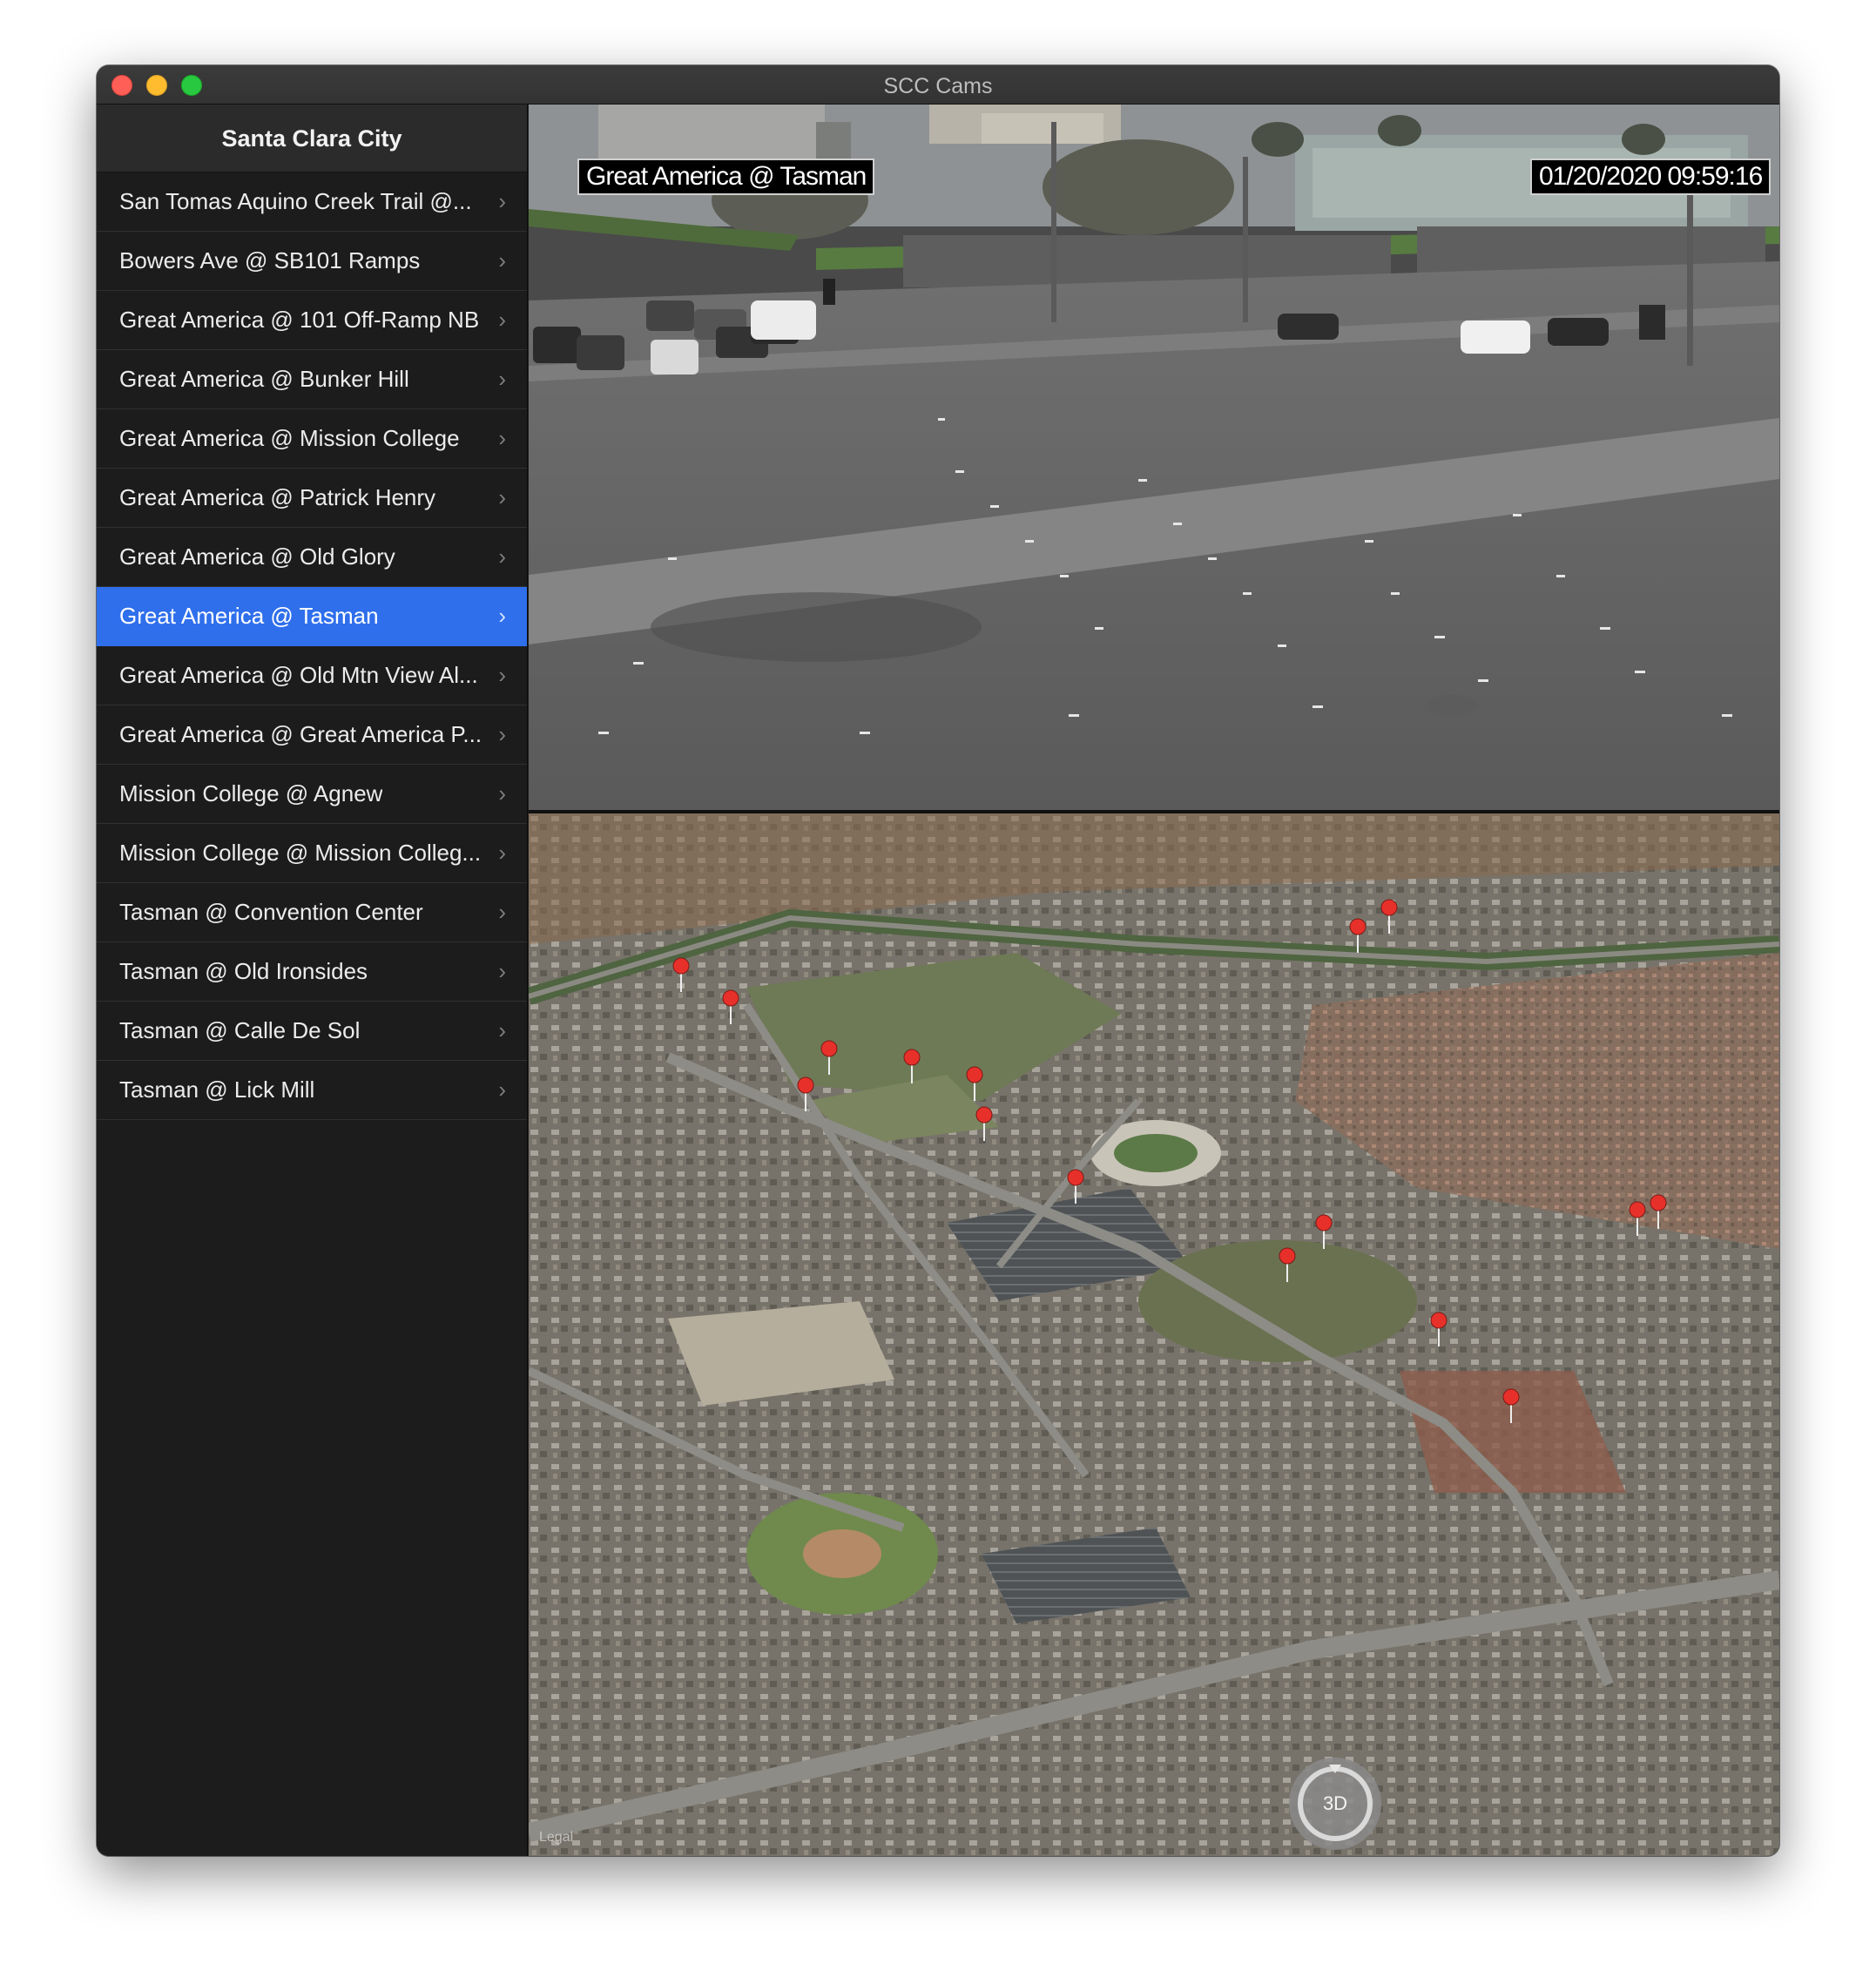 The height and width of the screenshot is (1984, 1876). I want to click on camera-list-item-label: Bowers Ave @ SB101 Ramps, so click(270, 260).